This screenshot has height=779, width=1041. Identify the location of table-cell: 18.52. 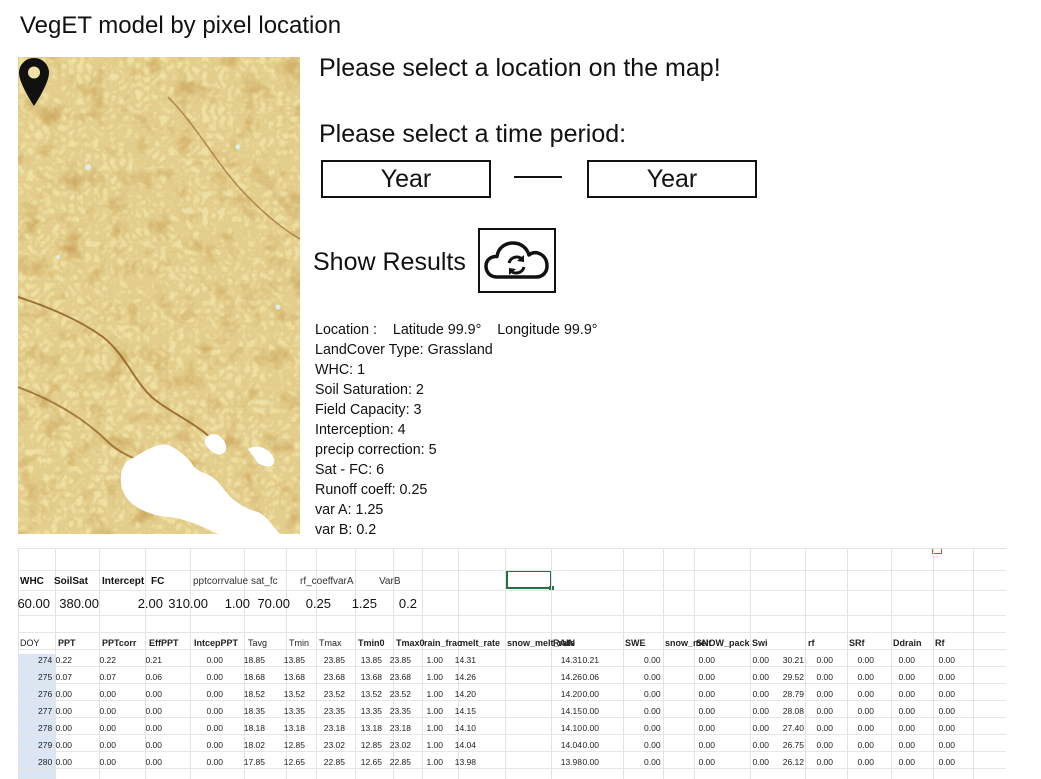
(248, 694).